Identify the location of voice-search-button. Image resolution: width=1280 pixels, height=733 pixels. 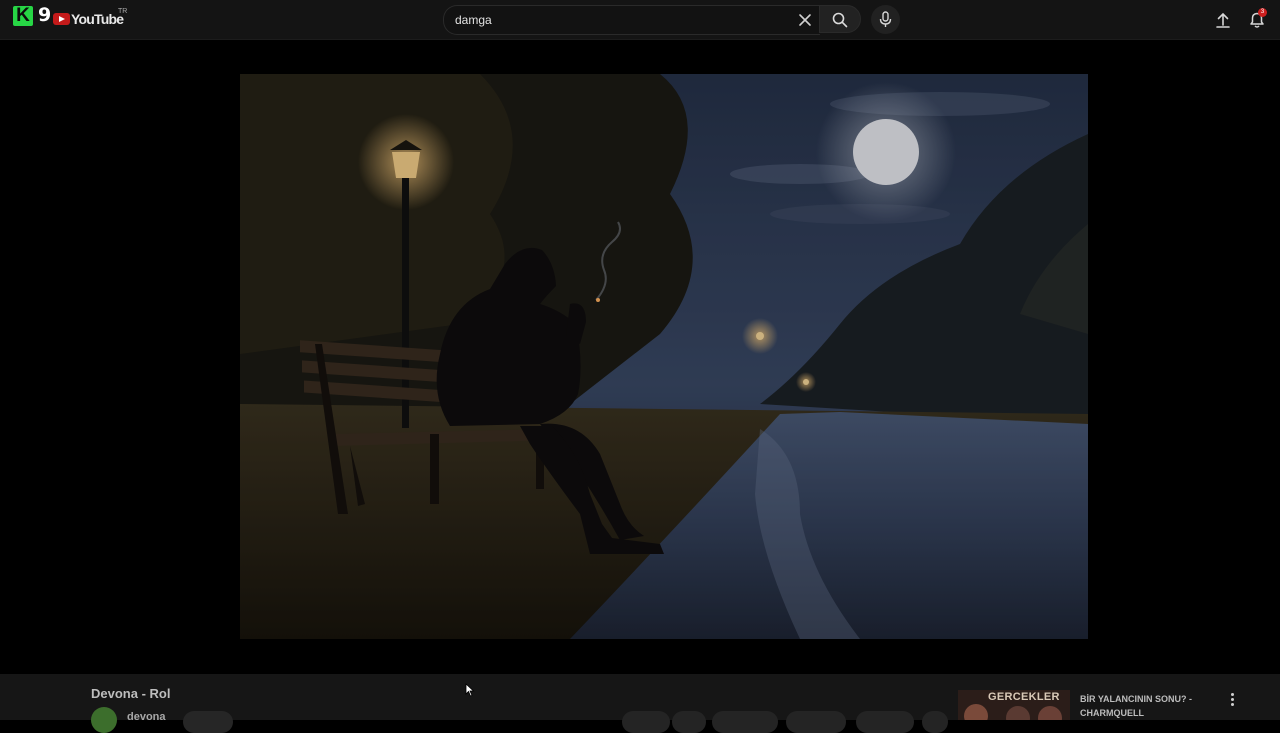
(885, 19).